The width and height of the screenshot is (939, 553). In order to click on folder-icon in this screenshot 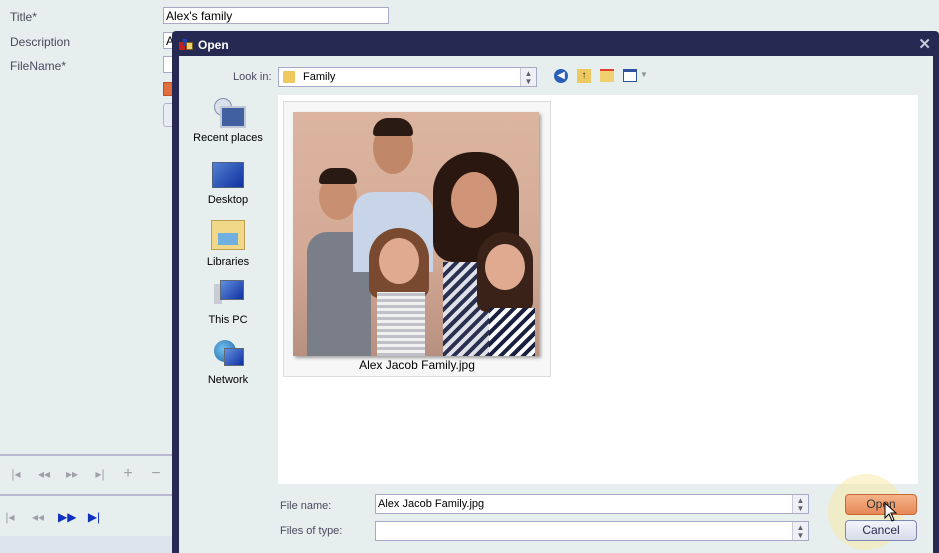, I will do `click(289, 77)`.